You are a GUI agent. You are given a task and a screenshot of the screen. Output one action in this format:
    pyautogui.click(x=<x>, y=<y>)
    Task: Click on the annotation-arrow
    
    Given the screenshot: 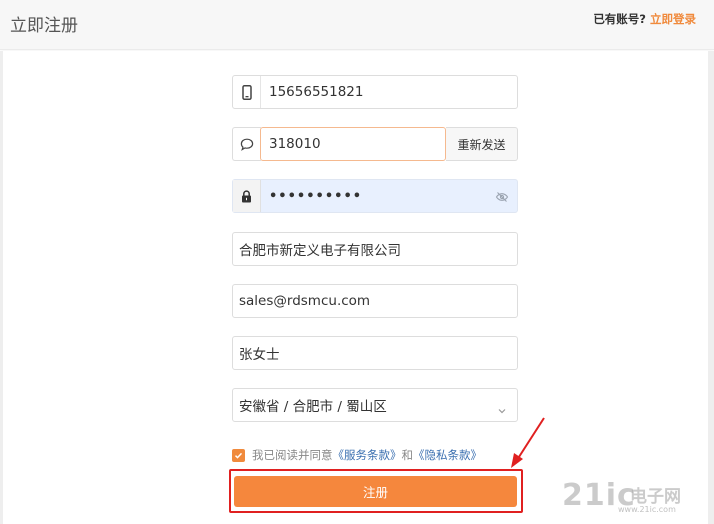 What is the action you would take?
    pyautogui.click(x=528, y=442)
    